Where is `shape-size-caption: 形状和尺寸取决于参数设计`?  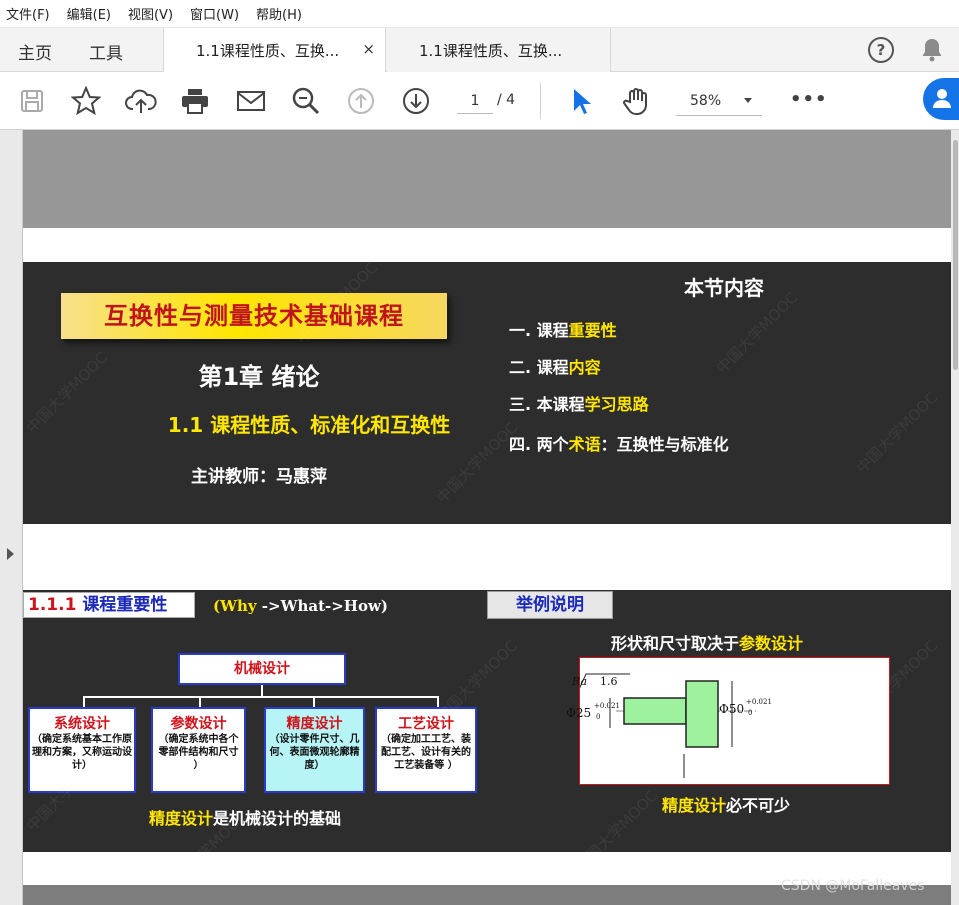
shape-size-caption: 形状和尺寸取决于参数设计 is located at coordinates (707, 643).